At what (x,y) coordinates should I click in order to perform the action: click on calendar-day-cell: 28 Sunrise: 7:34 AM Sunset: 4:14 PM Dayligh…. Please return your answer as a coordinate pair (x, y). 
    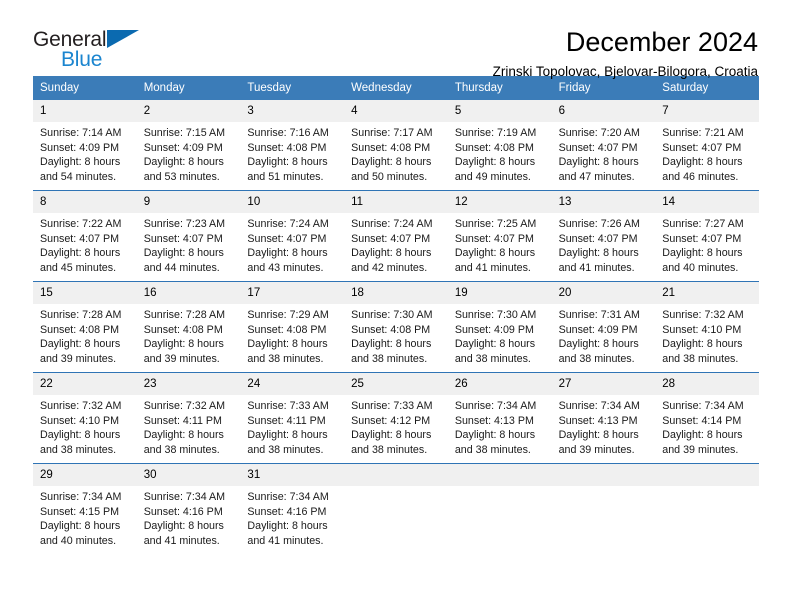
    Looking at the image, I should click on (707, 418).